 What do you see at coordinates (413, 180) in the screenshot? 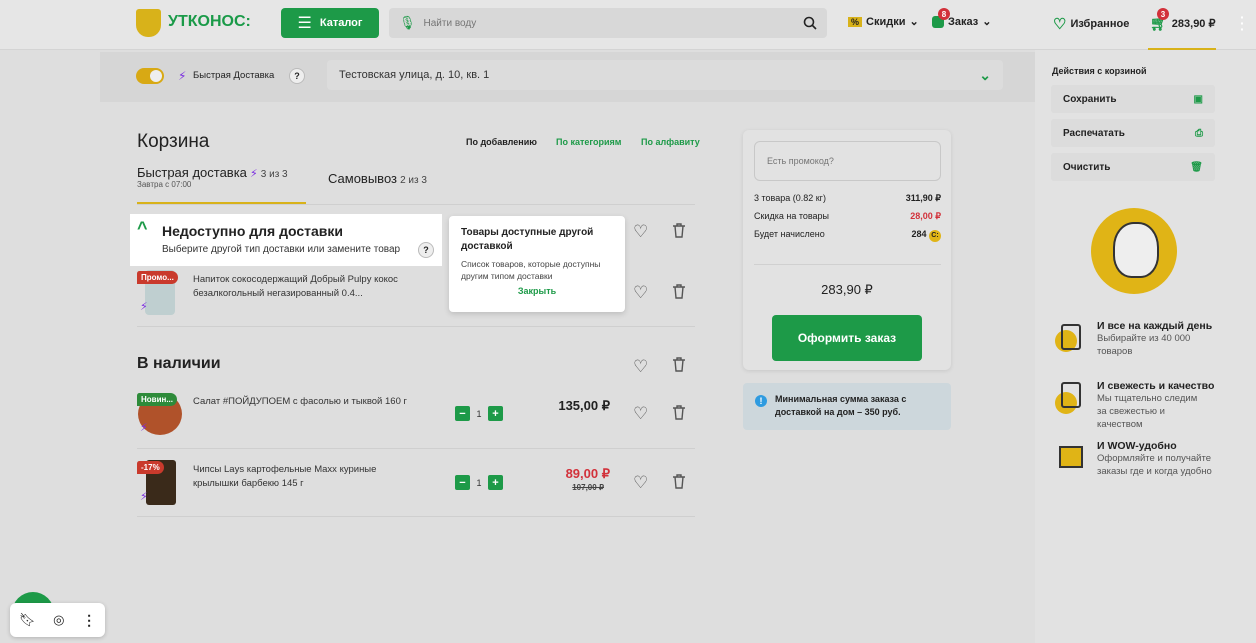
I see `tab-count: 2 из 3` at bounding box center [413, 180].